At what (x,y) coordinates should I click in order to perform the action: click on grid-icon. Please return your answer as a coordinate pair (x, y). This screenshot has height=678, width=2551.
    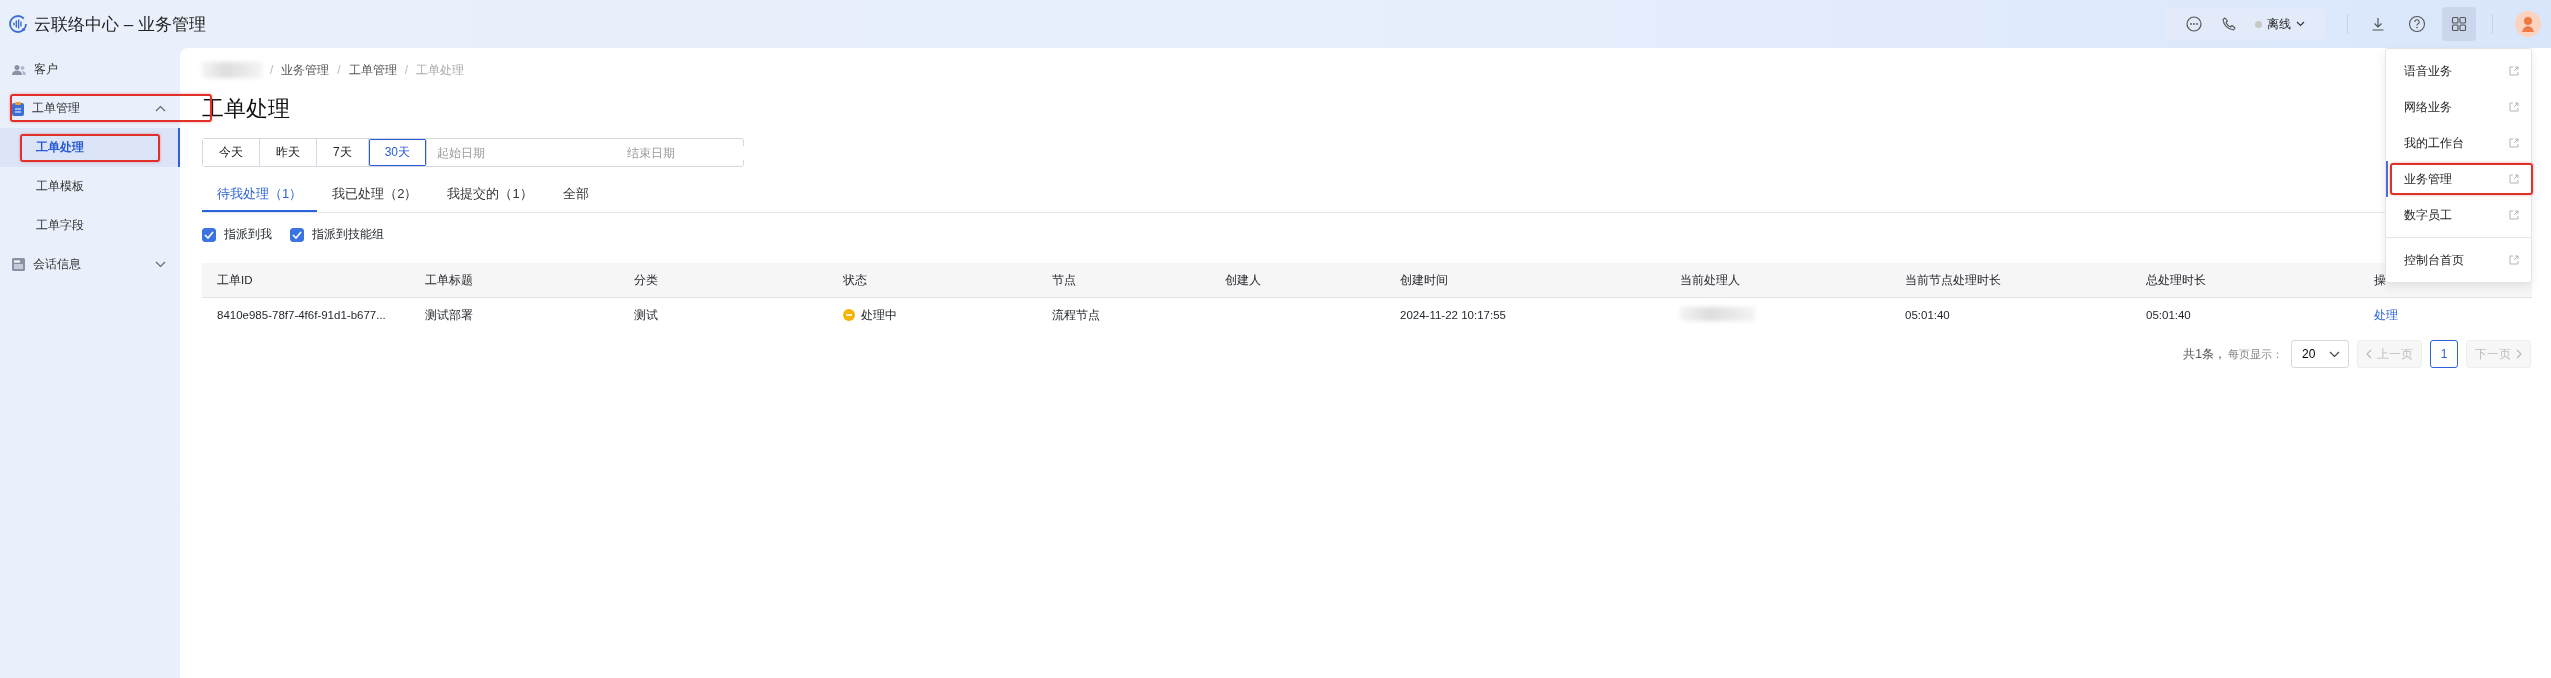
    Looking at the image, I should click on (2459, 24).